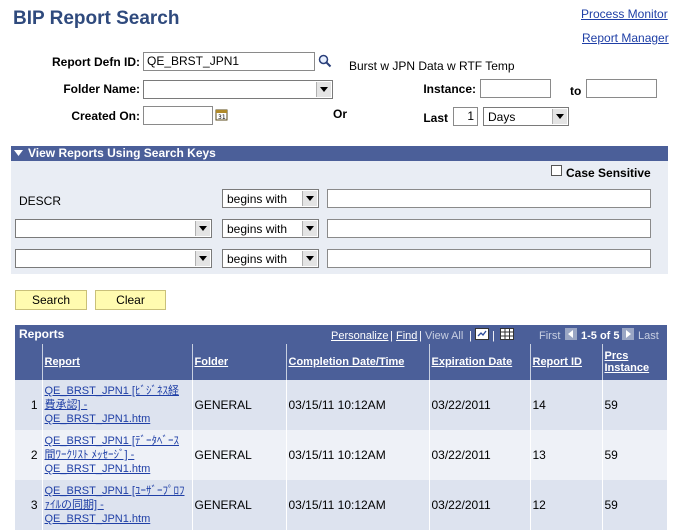  What do you see at coordinates (576, 91) in the screenshot?
I see `instance-to-label: to` at bounding box center [576, 91].